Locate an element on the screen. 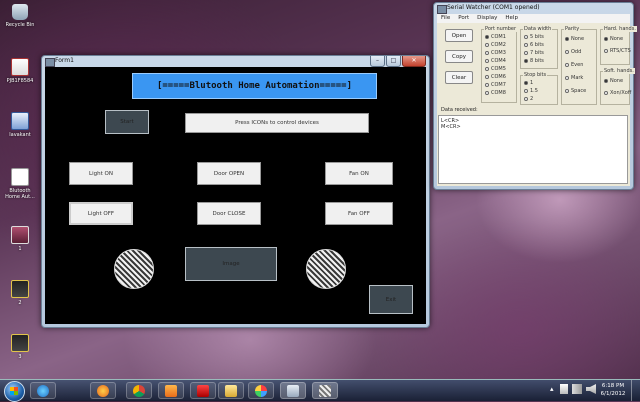 Image resolution: width=640 pixels, height=402 pixels. taskbar-chrome is located at coordinates (139, 390).